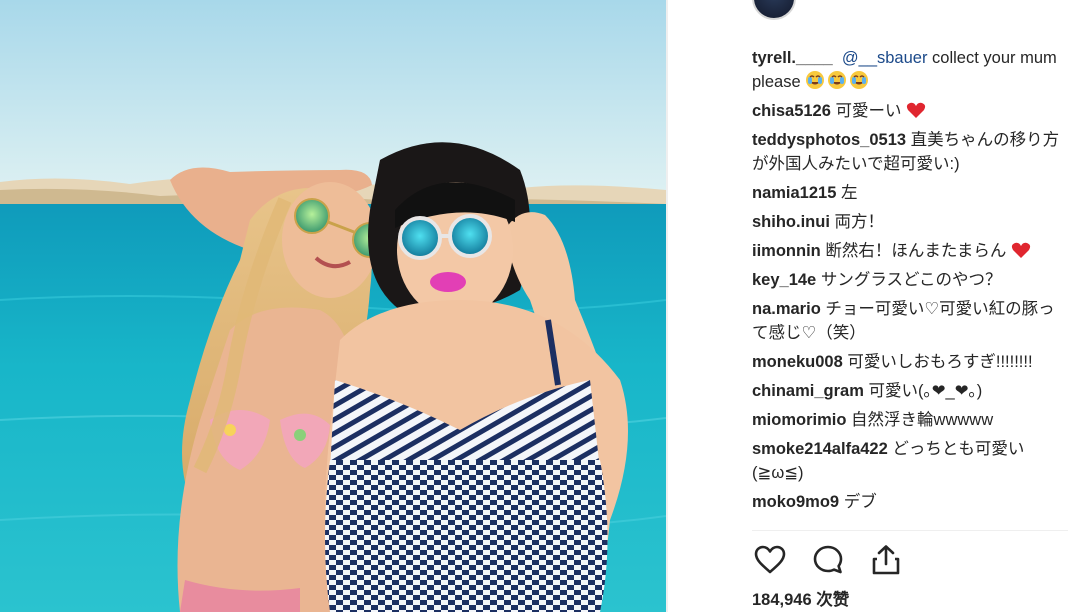  What do you see at coordinates (868, 111) in the screenshot?
I see `comment-text: 可愛ーい` at bounding box center [868, 111].